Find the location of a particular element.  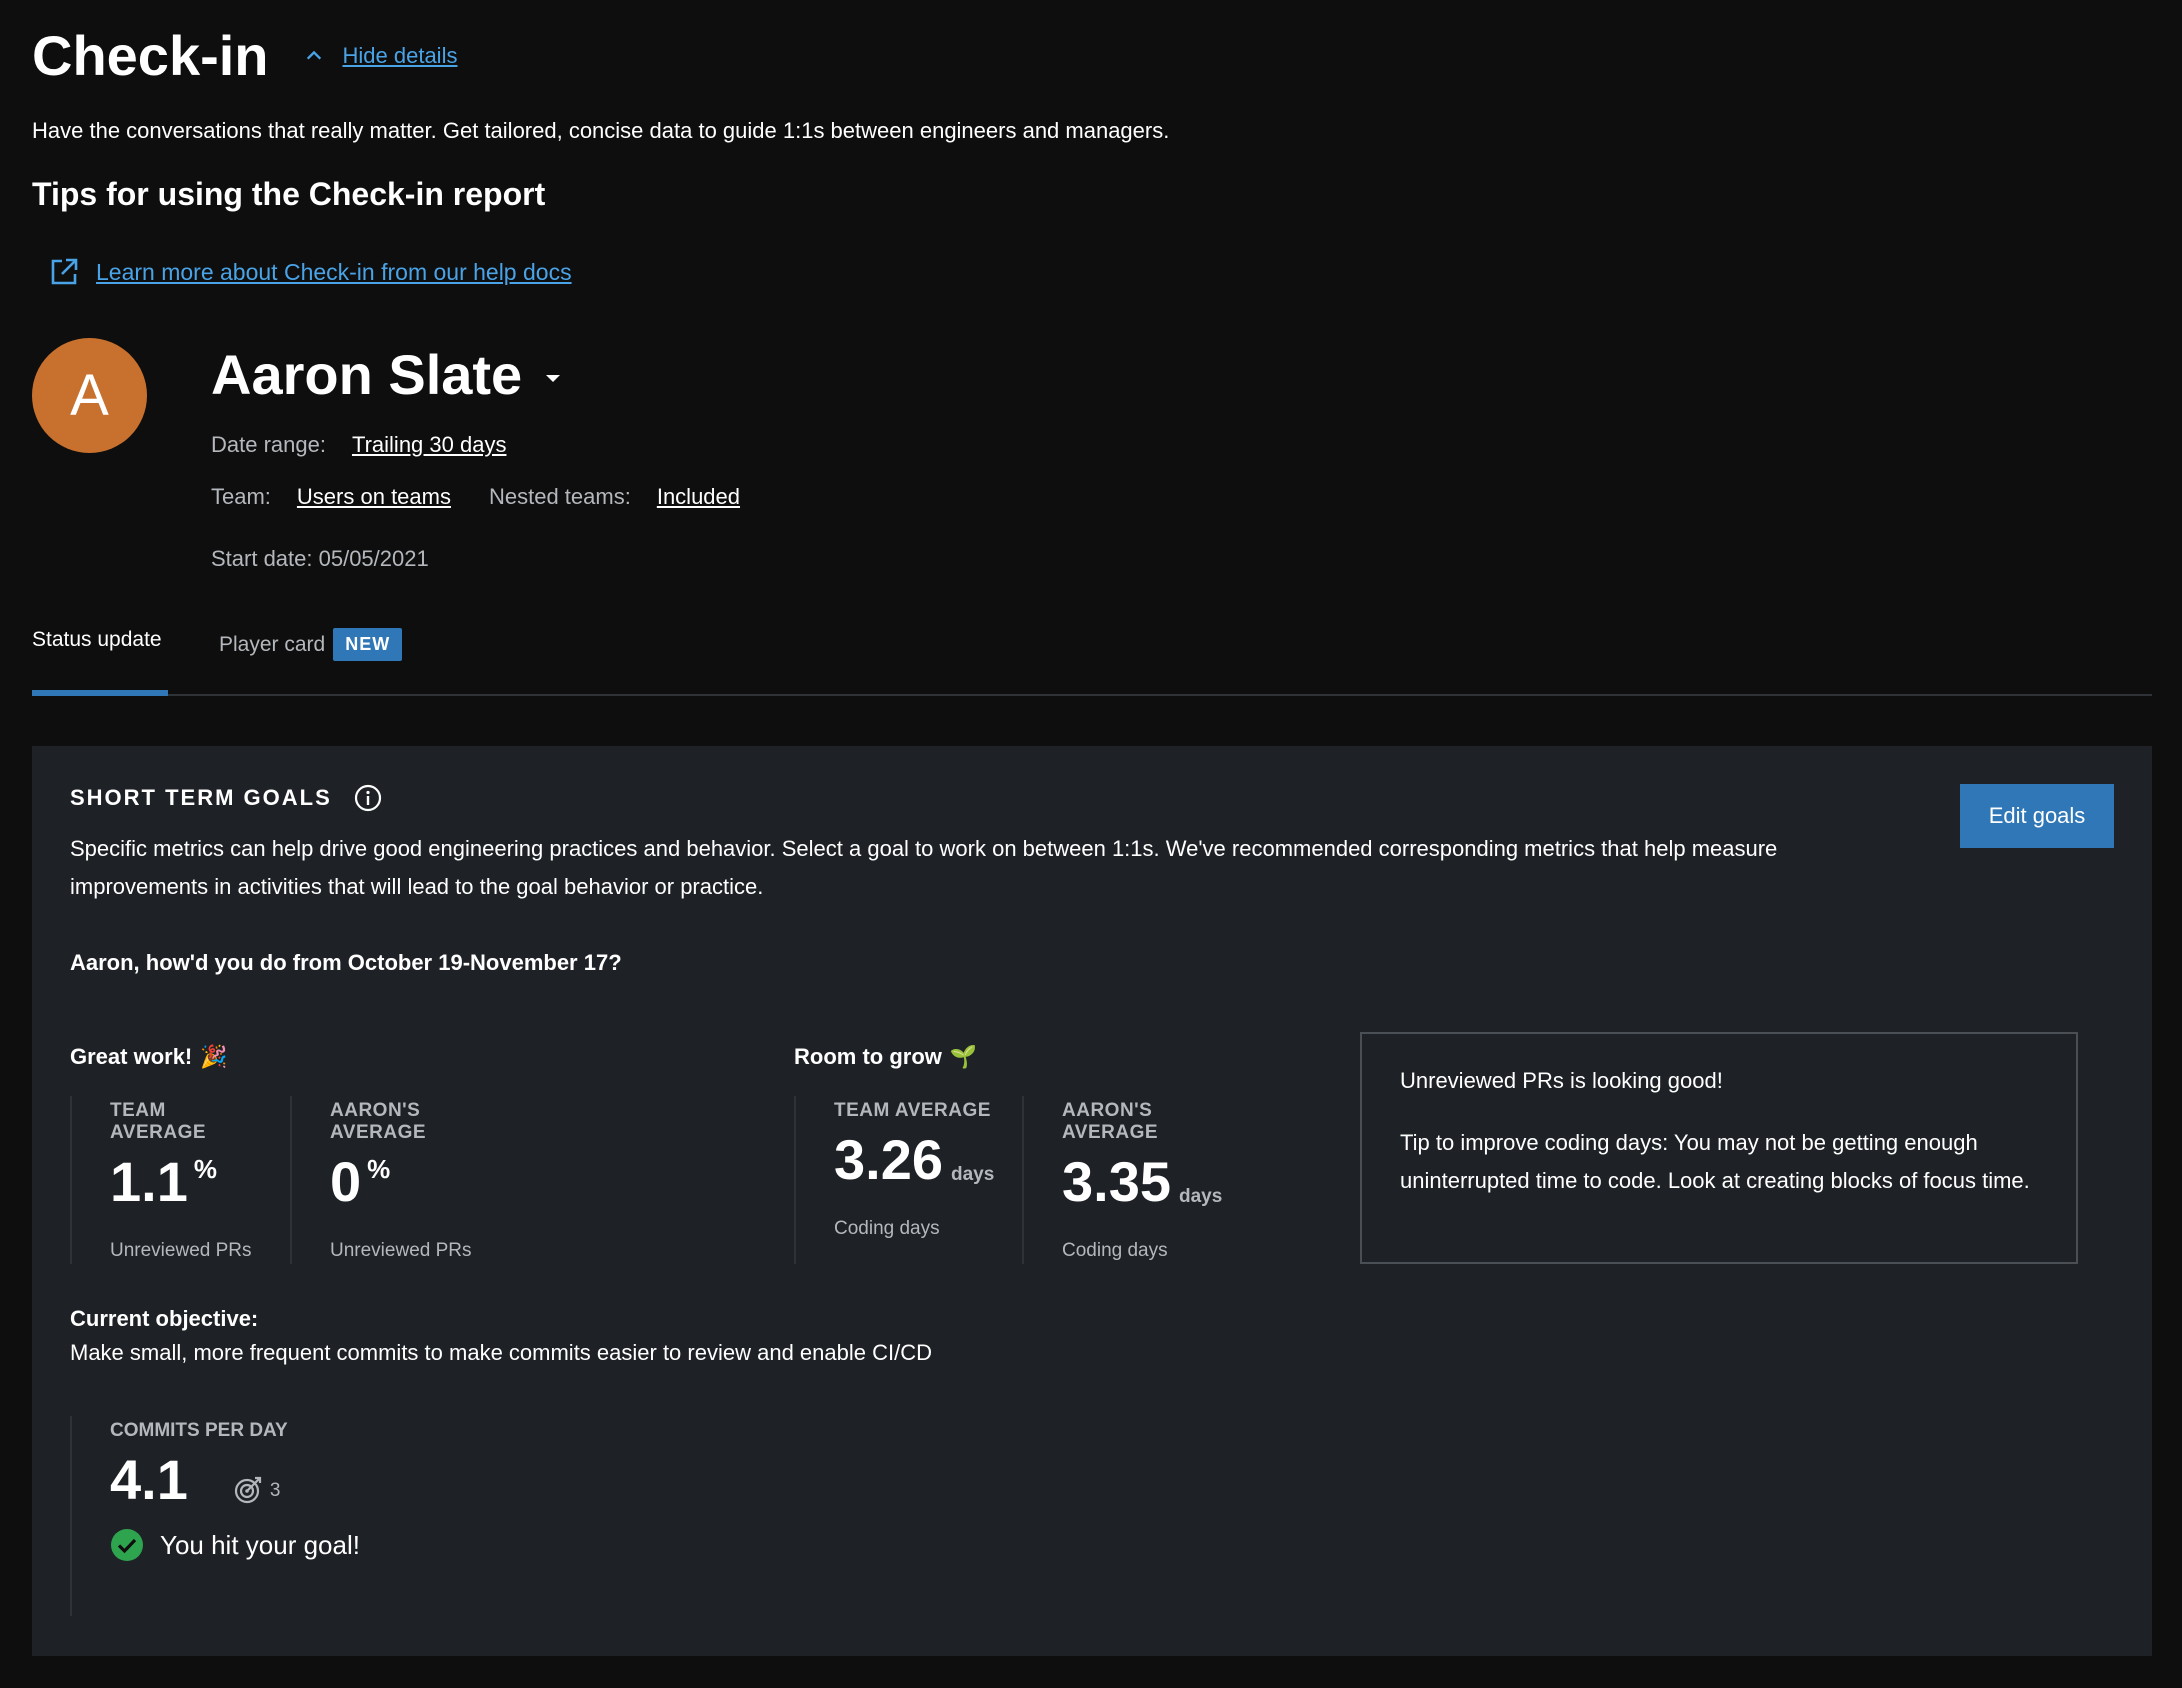

avatar: A is located at coordinates (89, 395).